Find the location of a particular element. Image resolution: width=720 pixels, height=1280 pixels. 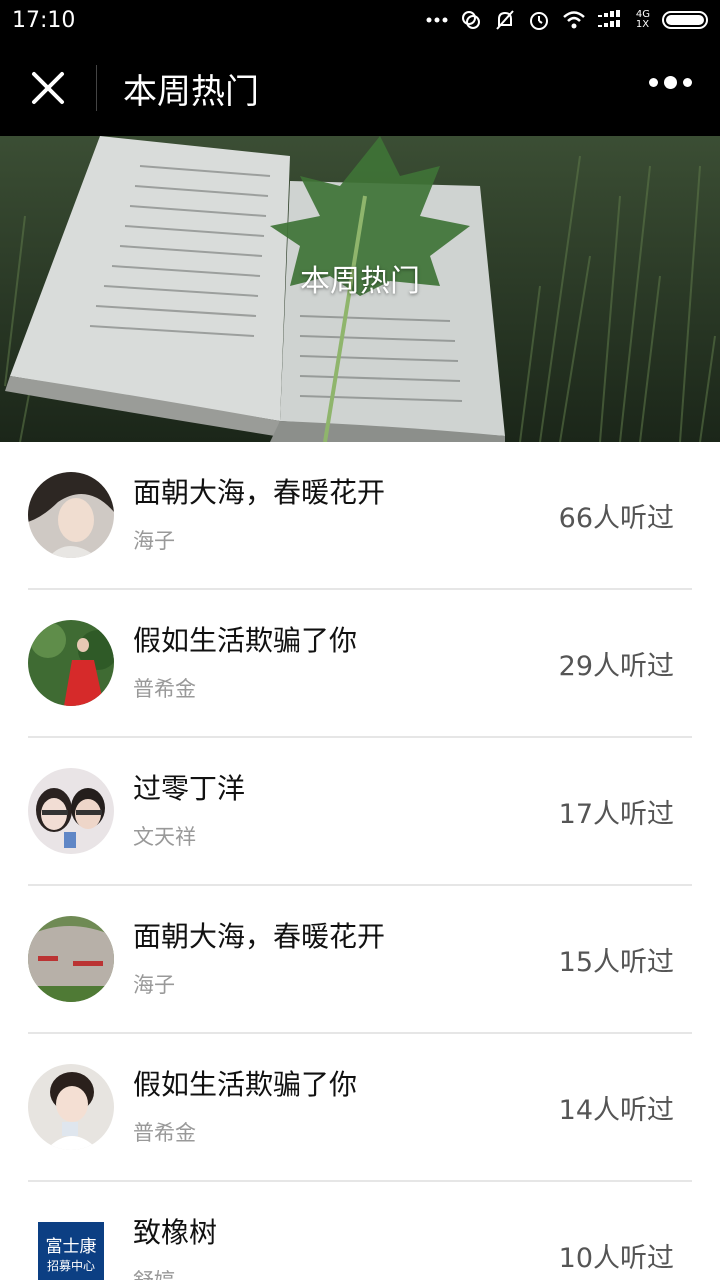

nav-divider is located at coordinates (96, 88).